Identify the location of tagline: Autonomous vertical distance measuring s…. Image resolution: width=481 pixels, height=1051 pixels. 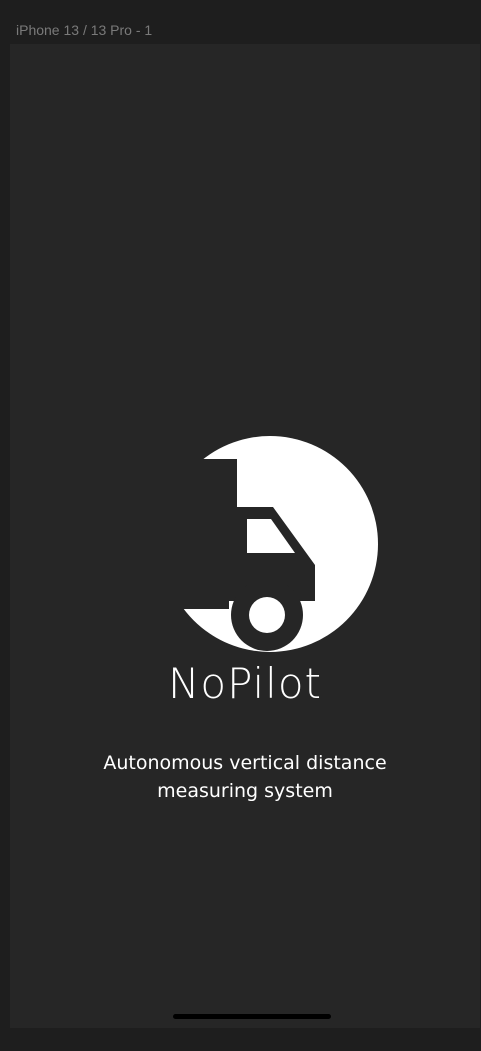
(245, 777).